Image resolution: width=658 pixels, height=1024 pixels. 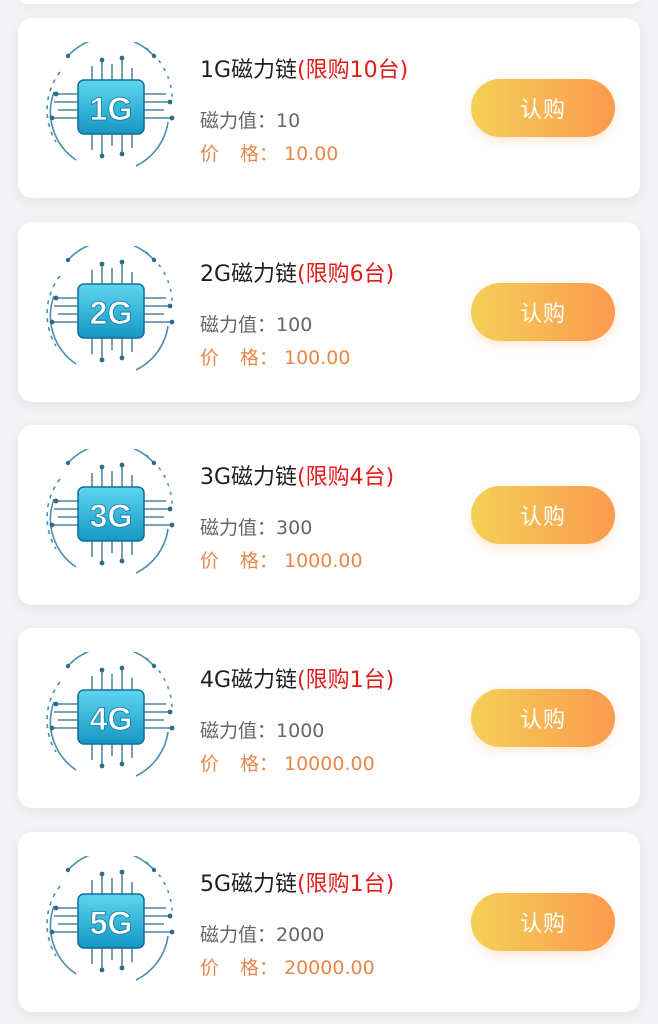 I want to click on price-row: 价格： 1000.00, so click(x=297, y=559).